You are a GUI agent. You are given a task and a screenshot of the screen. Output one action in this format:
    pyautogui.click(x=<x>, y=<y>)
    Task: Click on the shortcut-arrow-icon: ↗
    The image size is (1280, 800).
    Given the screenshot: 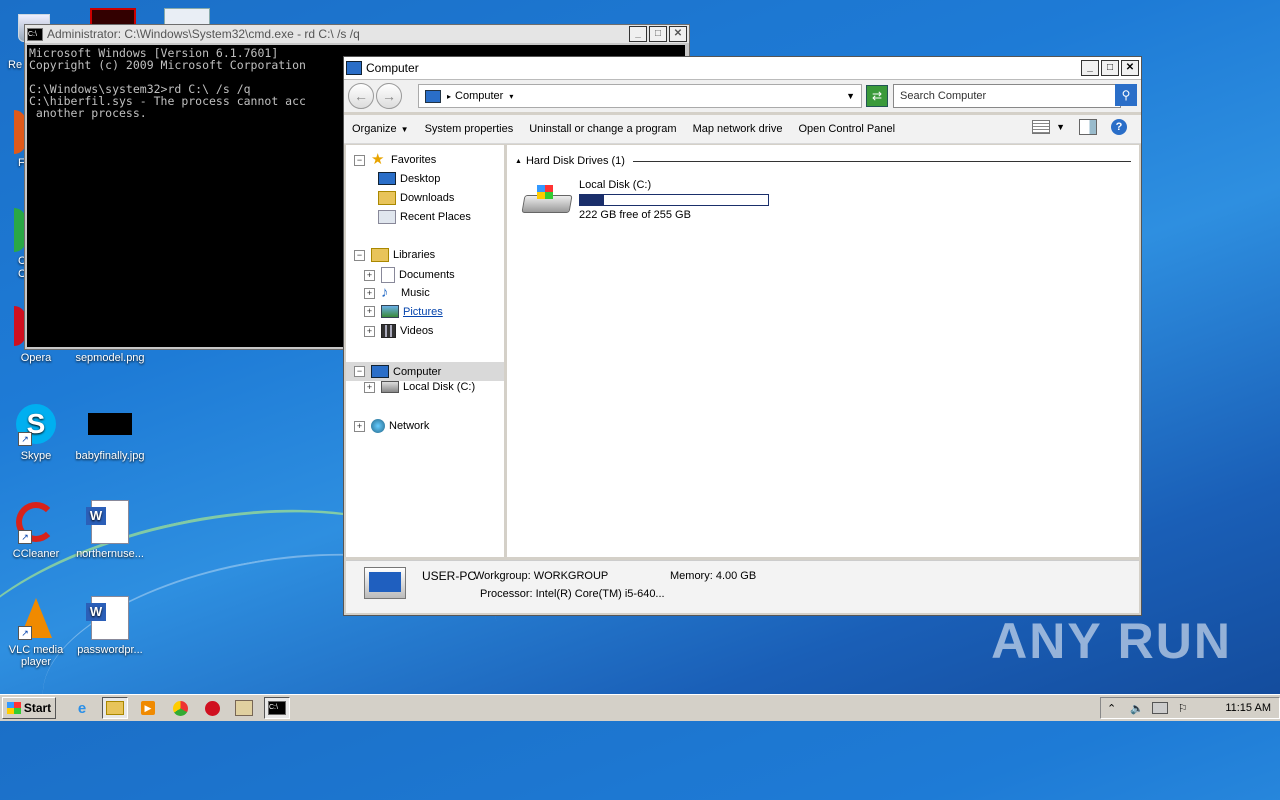 What is the action you would take?
    pyautogui.click(x=25, y=633)
    